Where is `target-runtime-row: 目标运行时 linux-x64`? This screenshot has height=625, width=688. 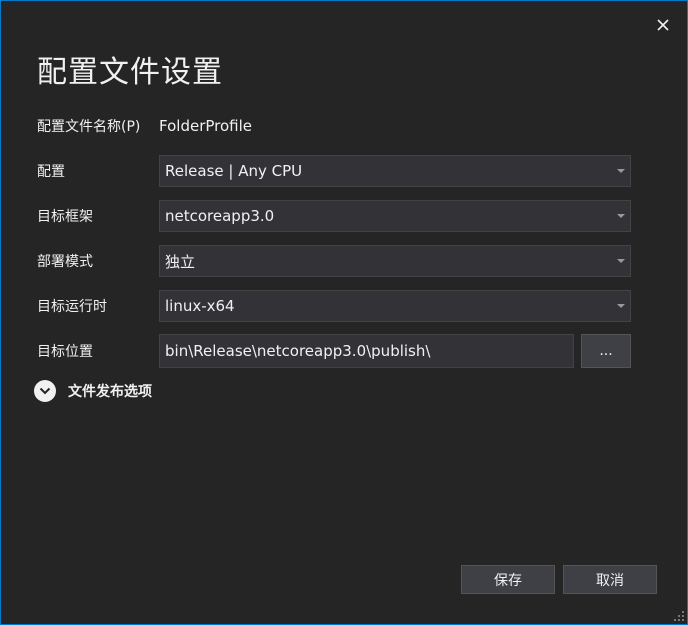
target-runtime-row: 目标运行时 linux-x64 is located at coordinates (335, 306).